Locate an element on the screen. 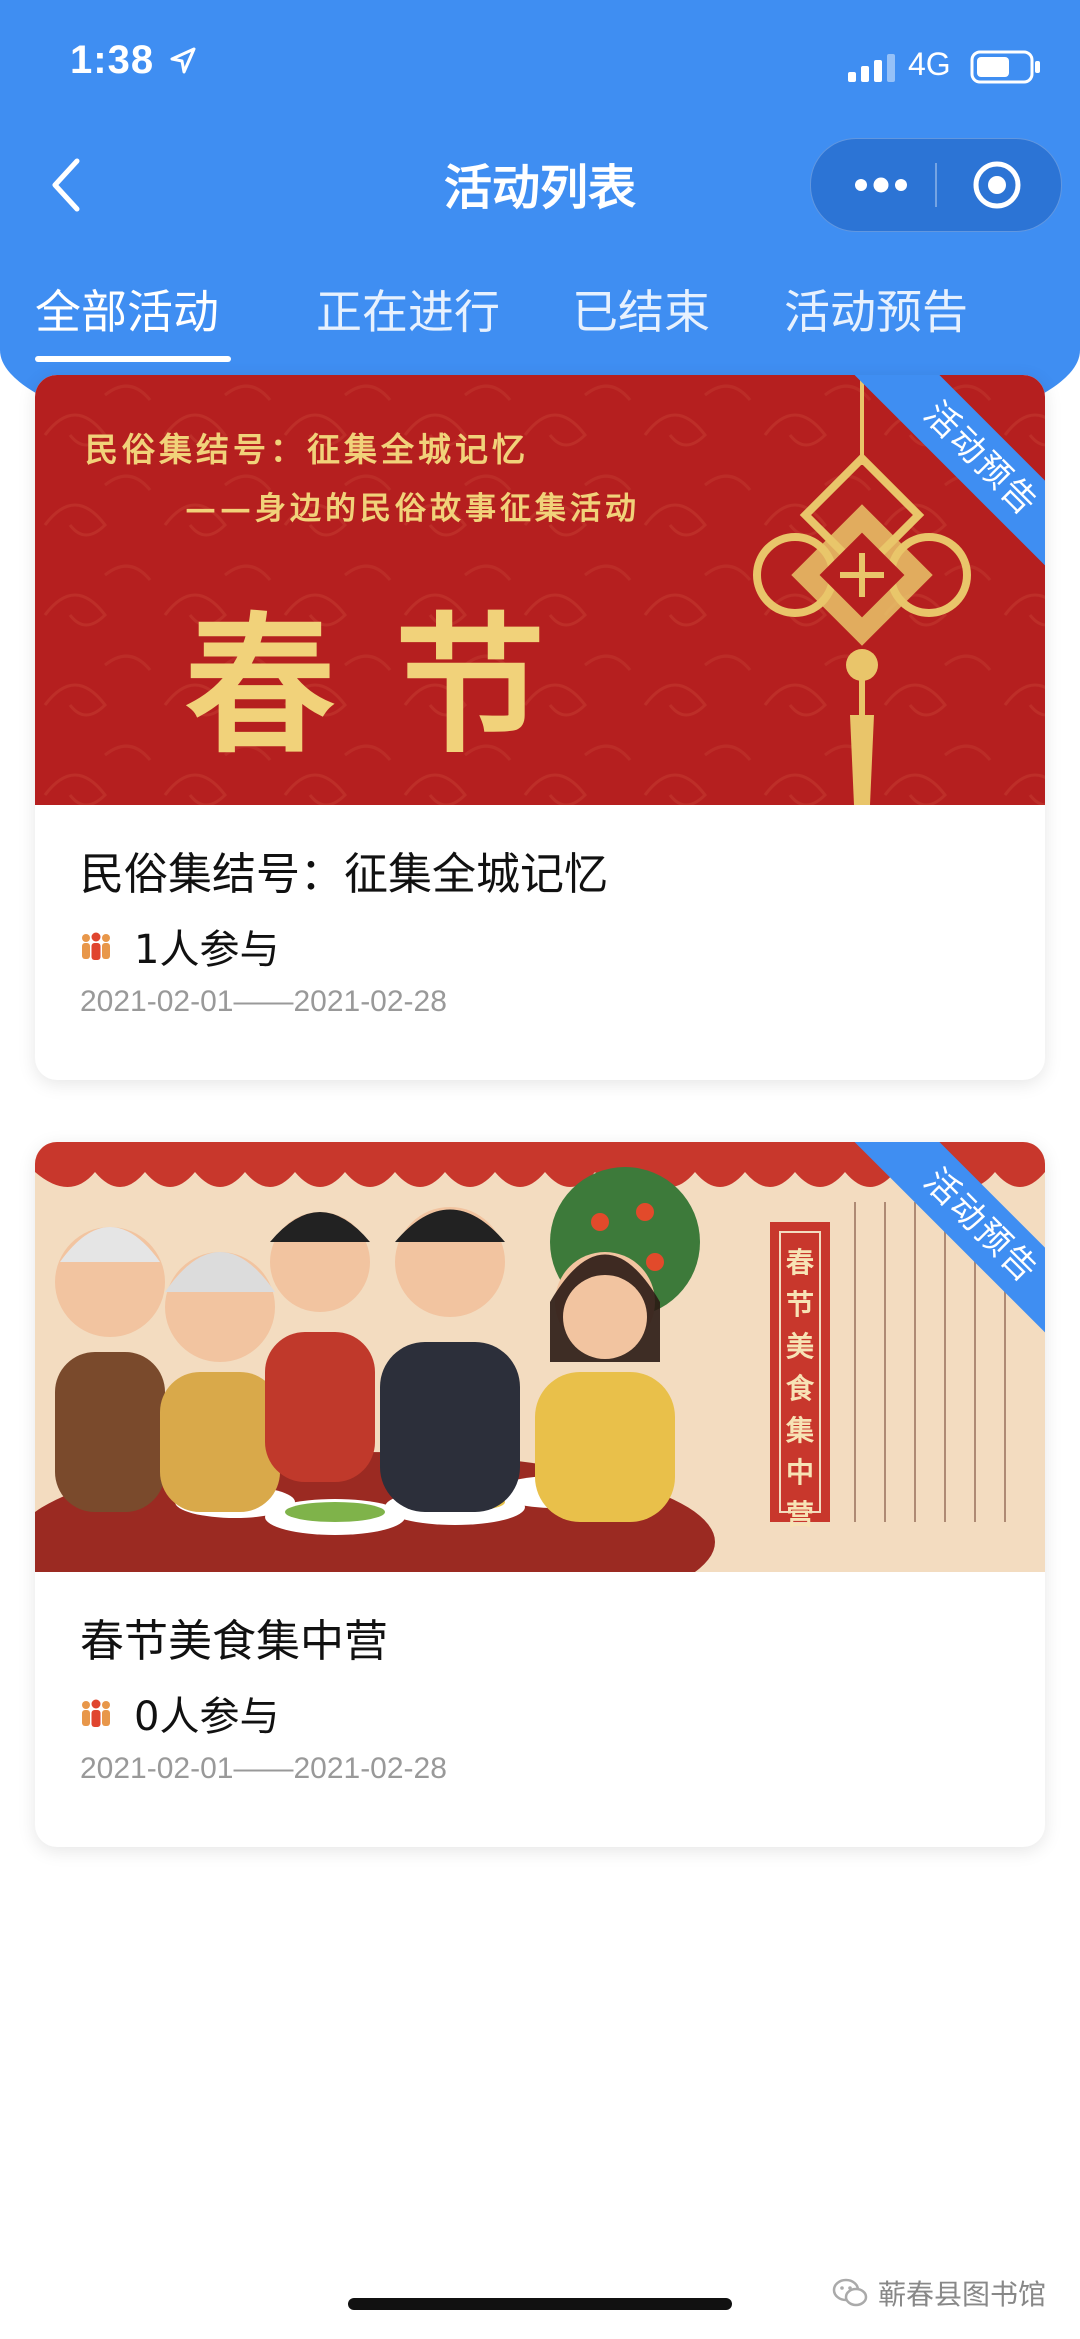  cellular-signal-icon is located at coordinates (871, 68).